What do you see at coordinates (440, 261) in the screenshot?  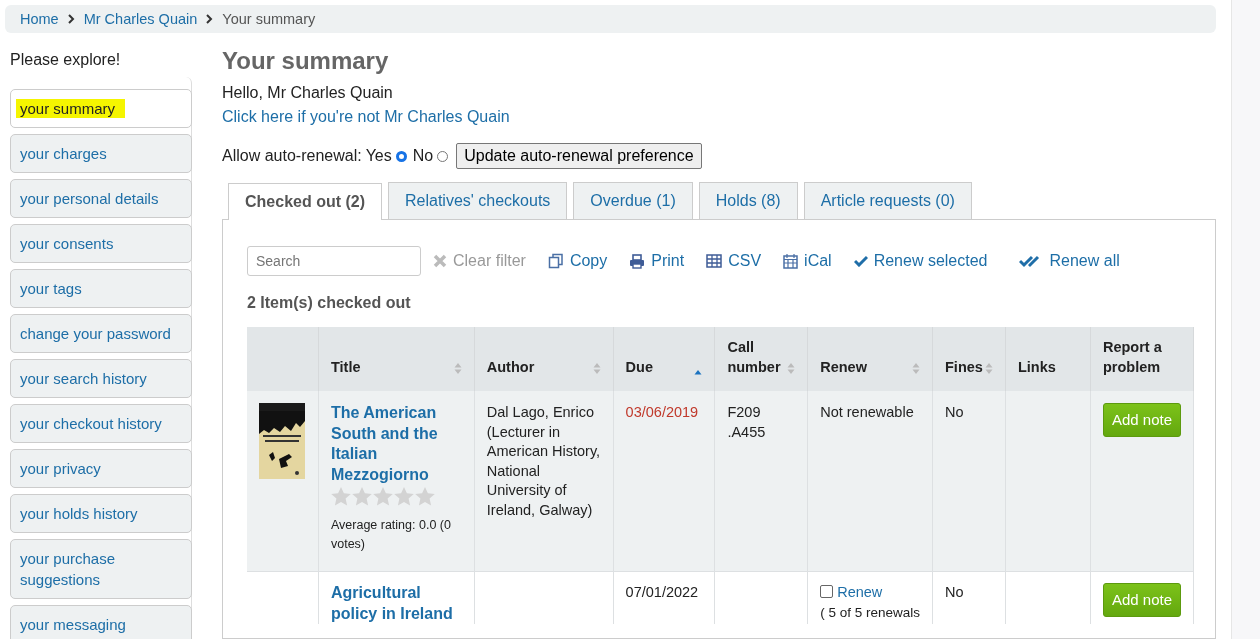 I see `close-icon` at bounding box center [440, 261].